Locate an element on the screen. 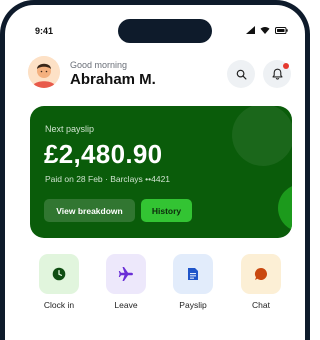  payslip-amount: £2,480.90 is located at coordinates (103, 154).